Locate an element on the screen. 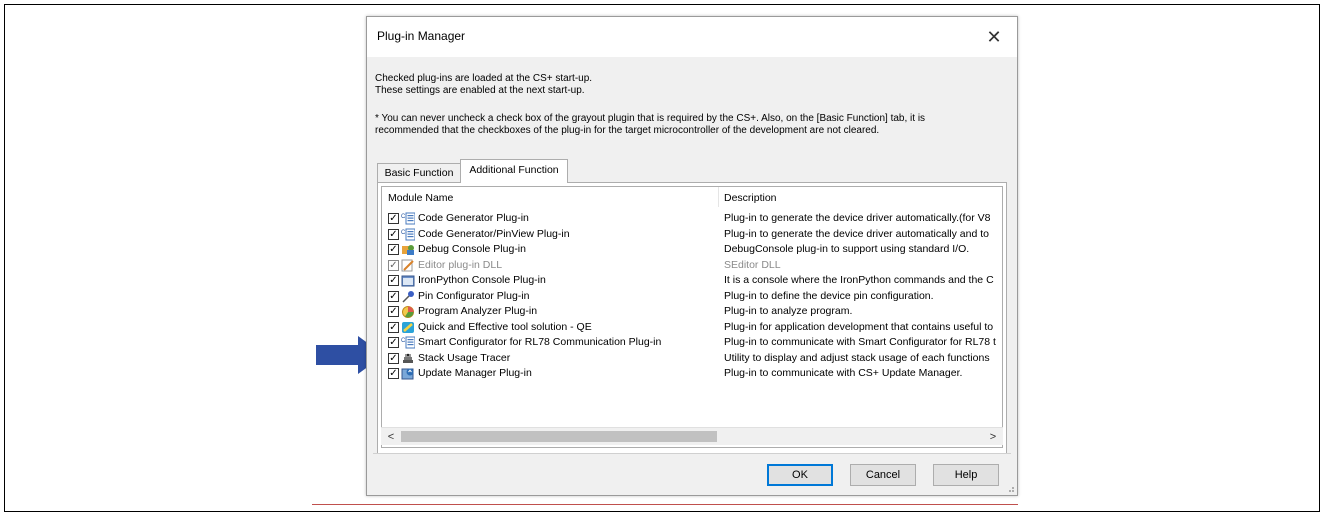 This screenshot has height=517, width=1326. scroll-thumb is located at coordinates (559, 436).